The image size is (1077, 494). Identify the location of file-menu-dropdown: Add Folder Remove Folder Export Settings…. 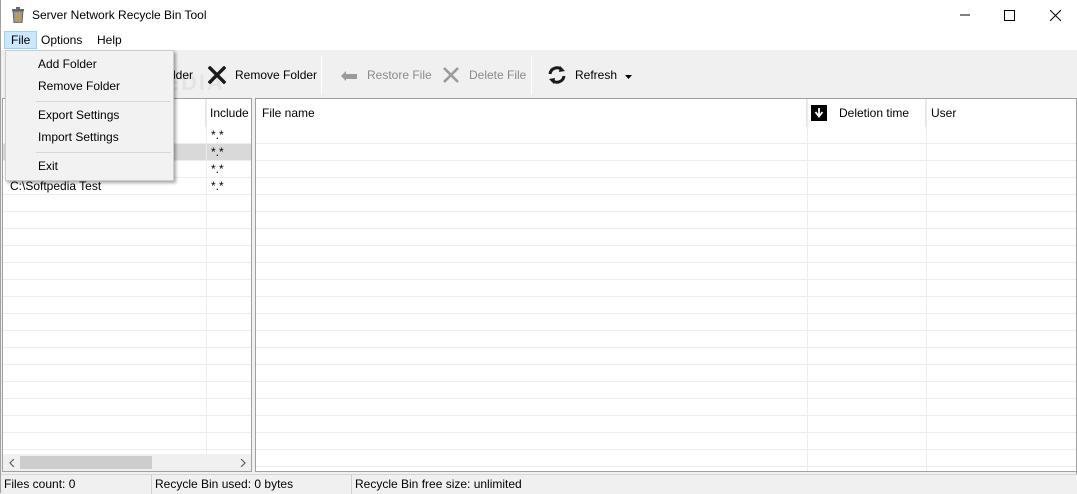
(89, 115).